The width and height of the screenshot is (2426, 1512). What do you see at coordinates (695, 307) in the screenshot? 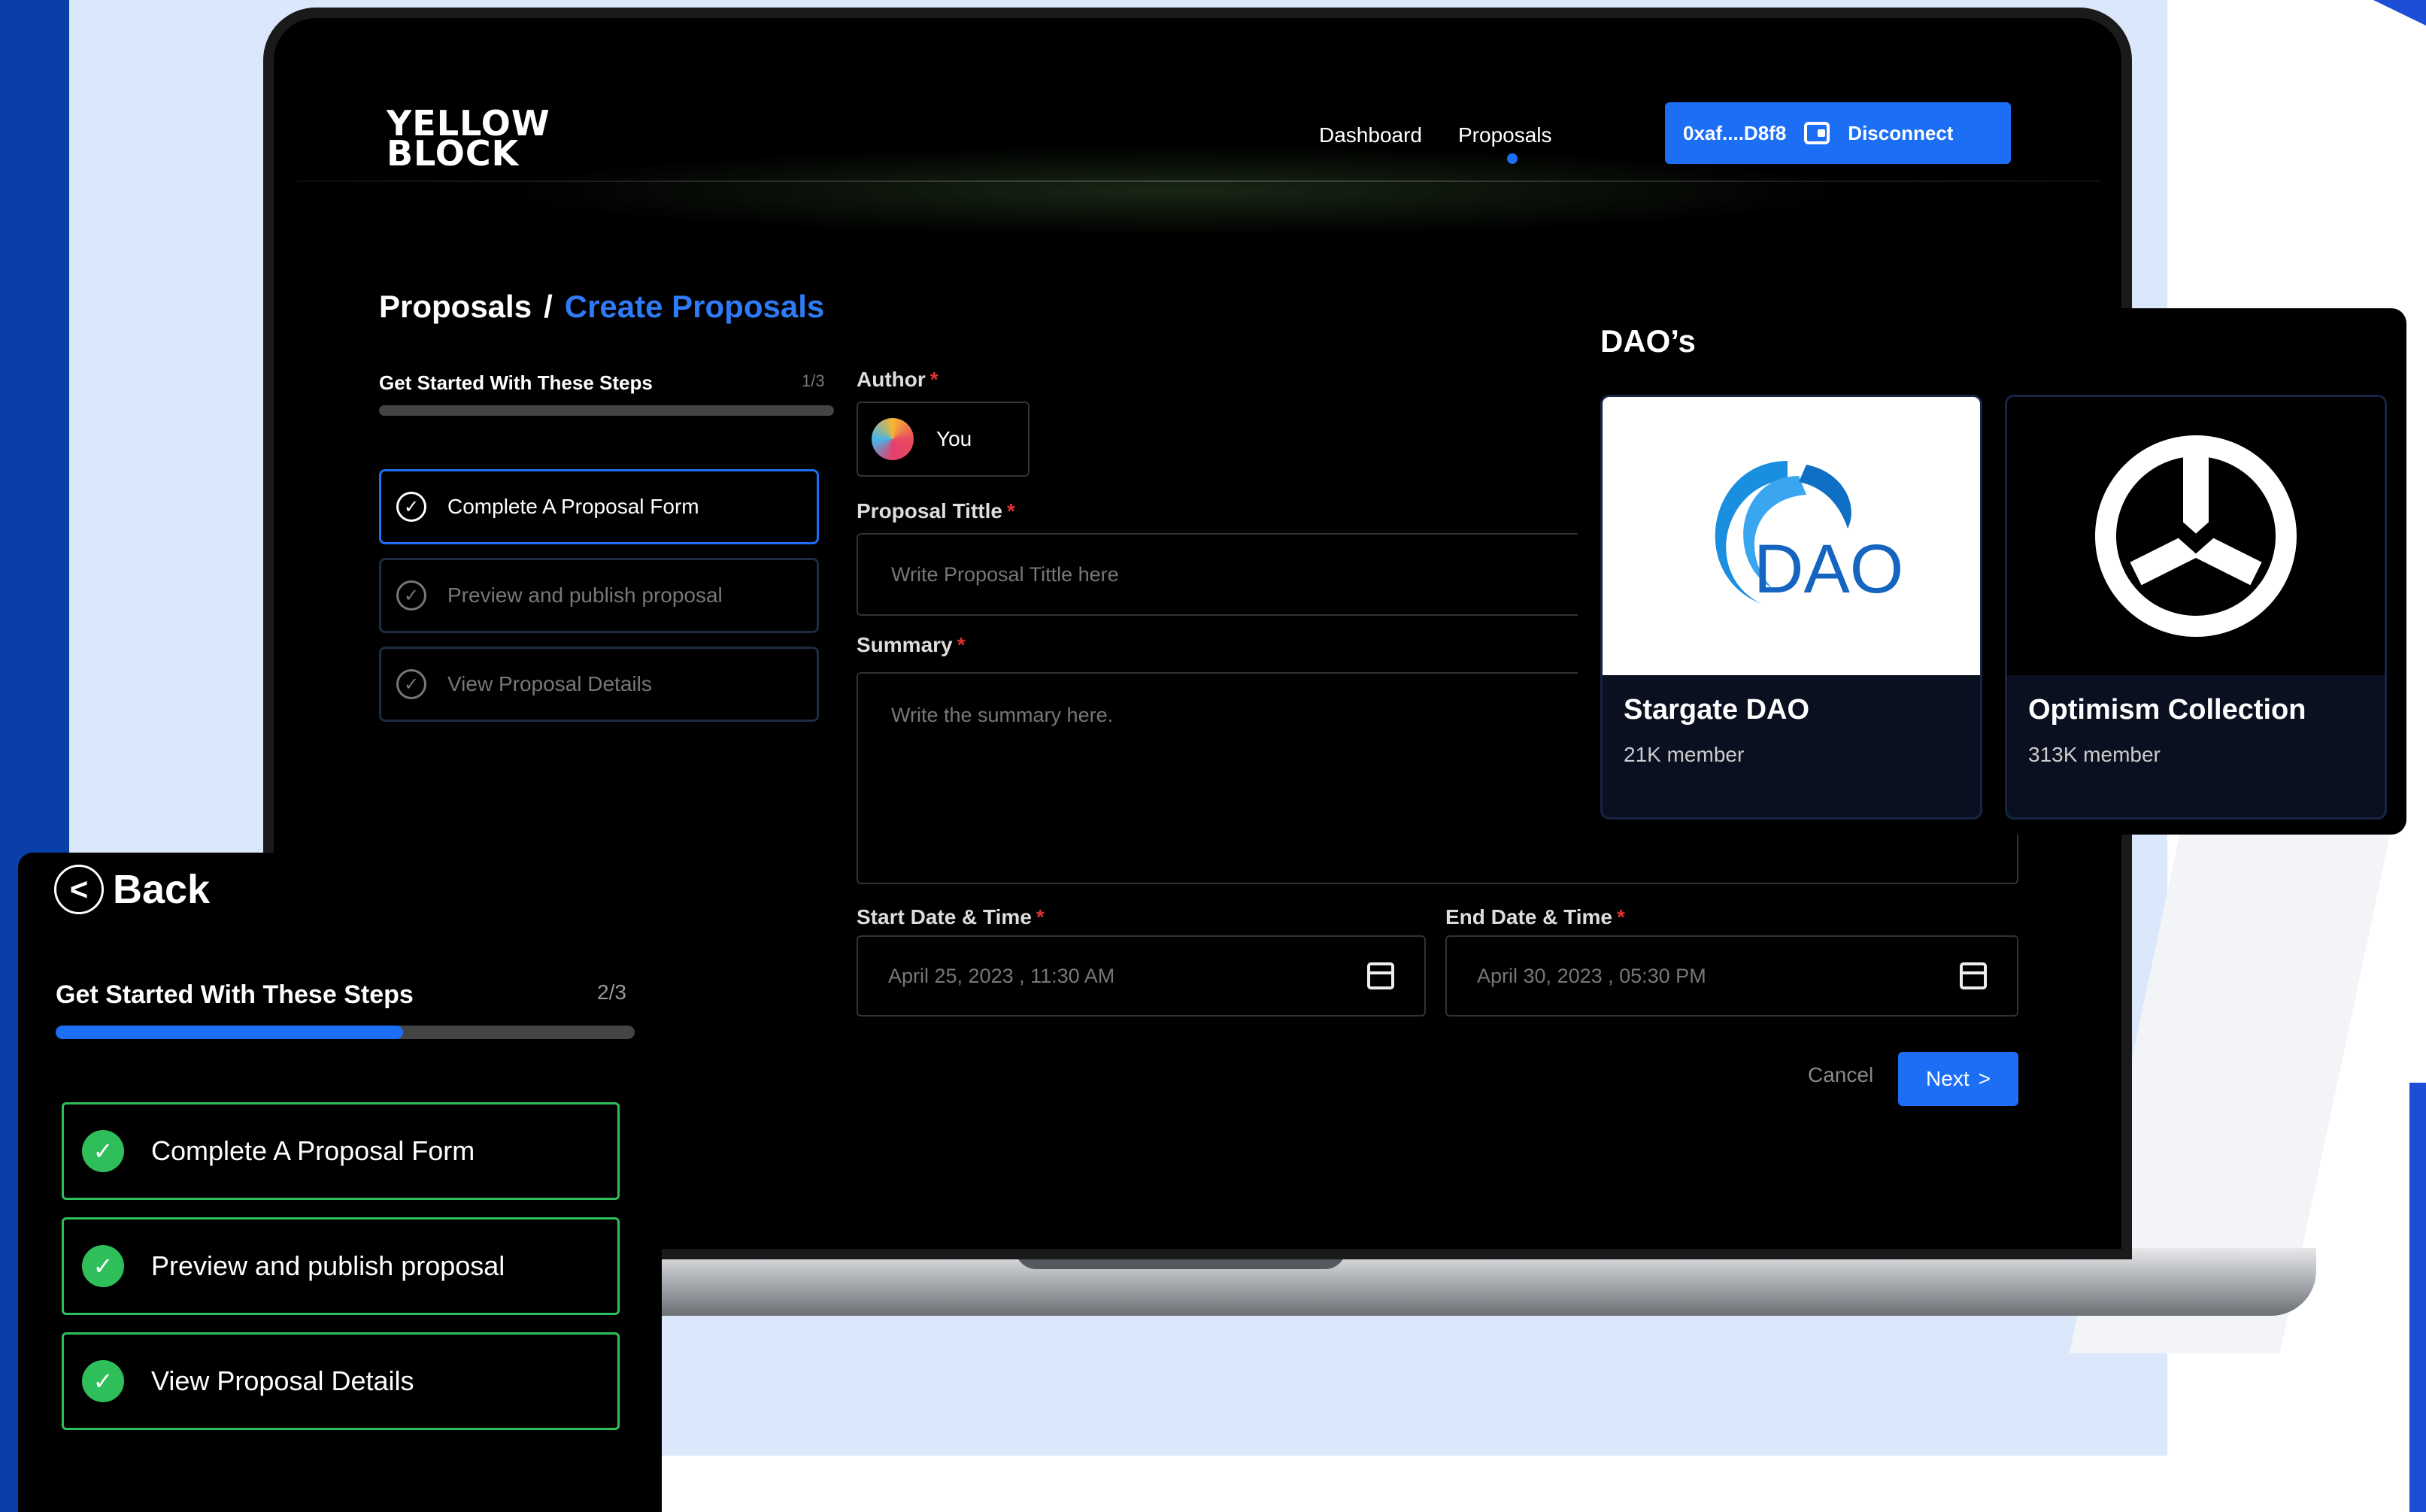
I see `breadcrumb-current: Create Proposals` at bounding box center [695, 307].